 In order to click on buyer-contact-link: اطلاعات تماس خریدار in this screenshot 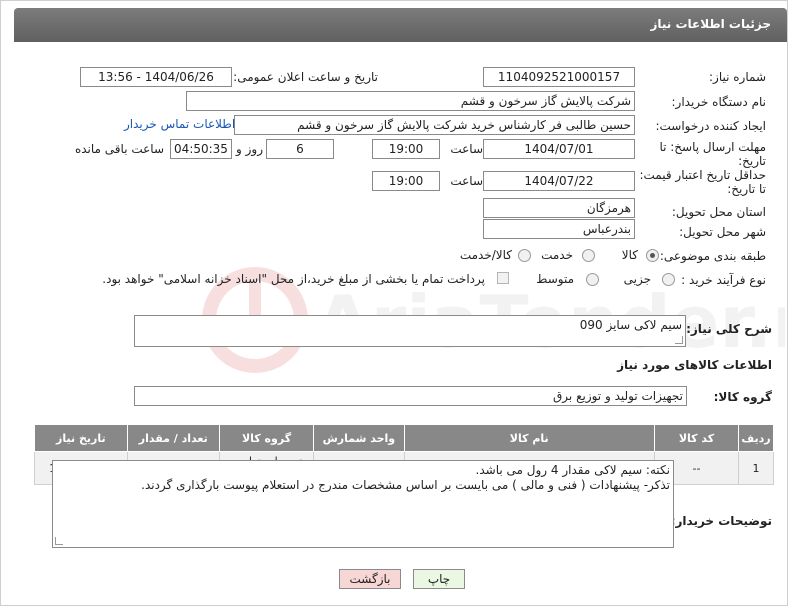, I will do `click(179, 124)`.